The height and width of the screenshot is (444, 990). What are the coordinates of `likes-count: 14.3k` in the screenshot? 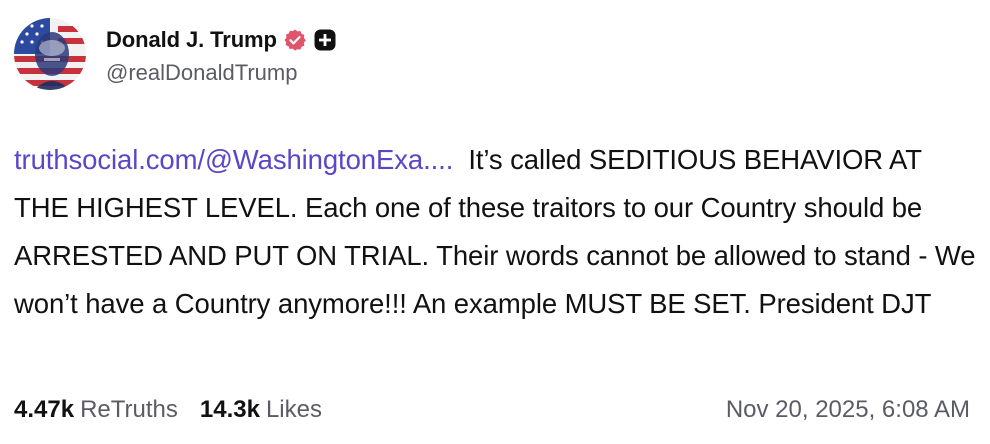 It's located at (229, 409).